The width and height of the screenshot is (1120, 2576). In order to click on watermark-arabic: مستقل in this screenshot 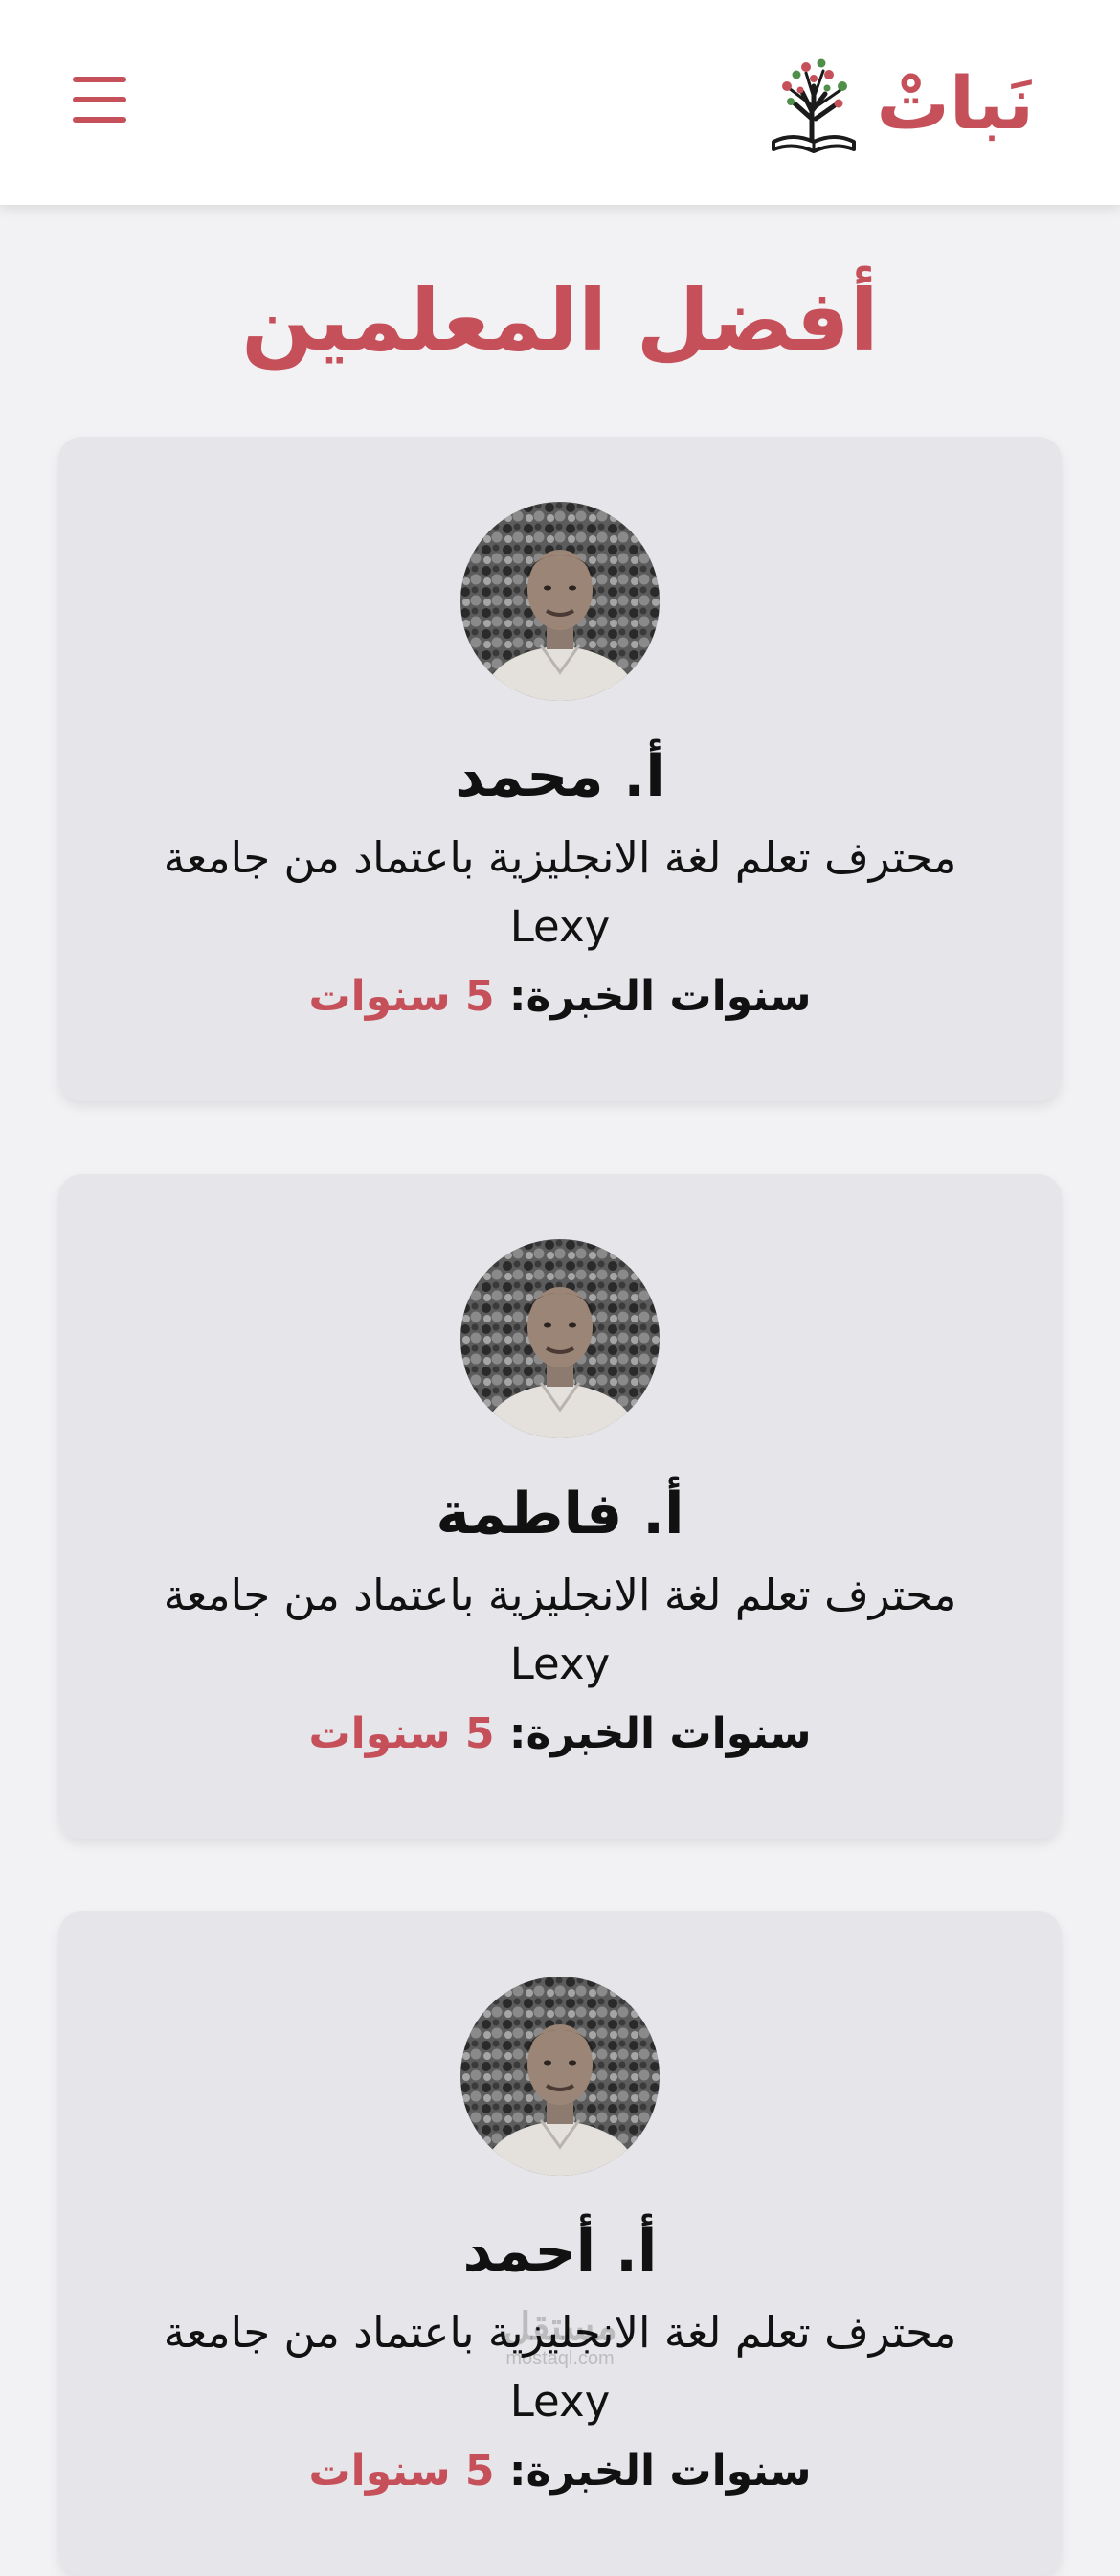, I will do `click(560, 2327)`.